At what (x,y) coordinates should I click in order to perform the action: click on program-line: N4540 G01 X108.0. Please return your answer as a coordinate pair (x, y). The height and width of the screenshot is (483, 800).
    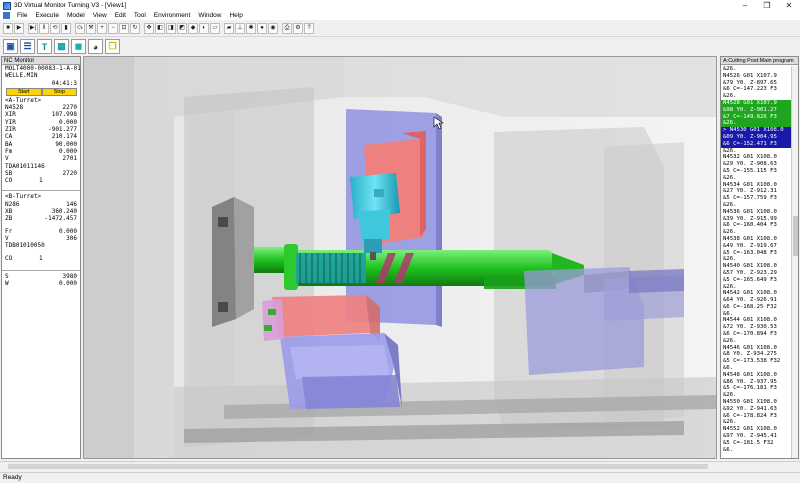
    Looking at the image, I should click on (756, 266).